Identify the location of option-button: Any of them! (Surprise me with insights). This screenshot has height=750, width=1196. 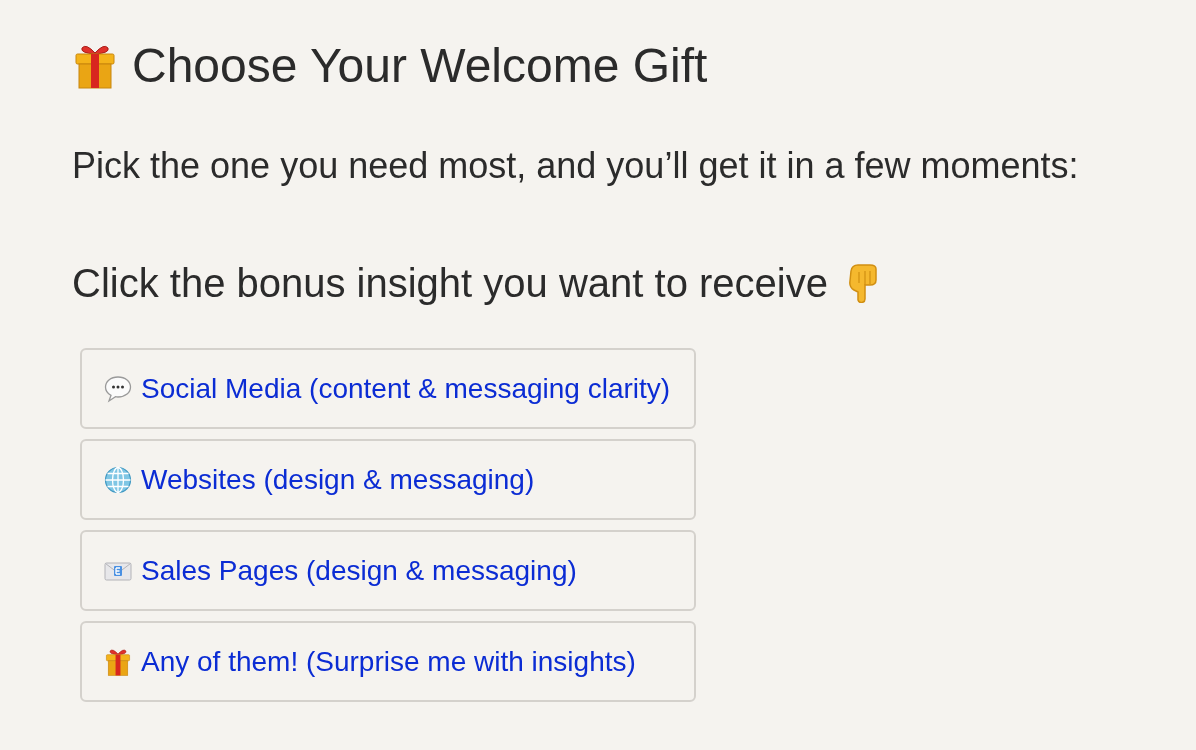
(388, 661).